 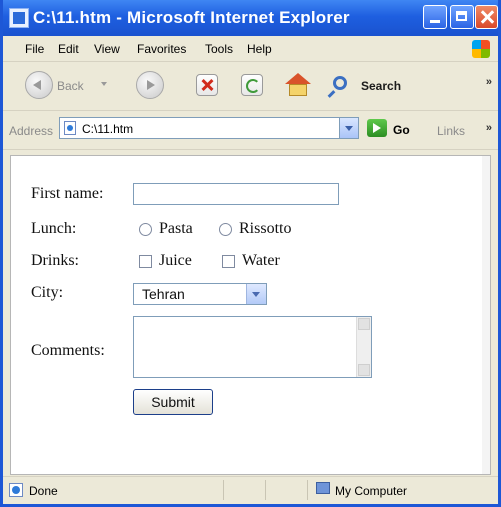 I want to click on go-button-label: Go, so click(x=401, y=130).